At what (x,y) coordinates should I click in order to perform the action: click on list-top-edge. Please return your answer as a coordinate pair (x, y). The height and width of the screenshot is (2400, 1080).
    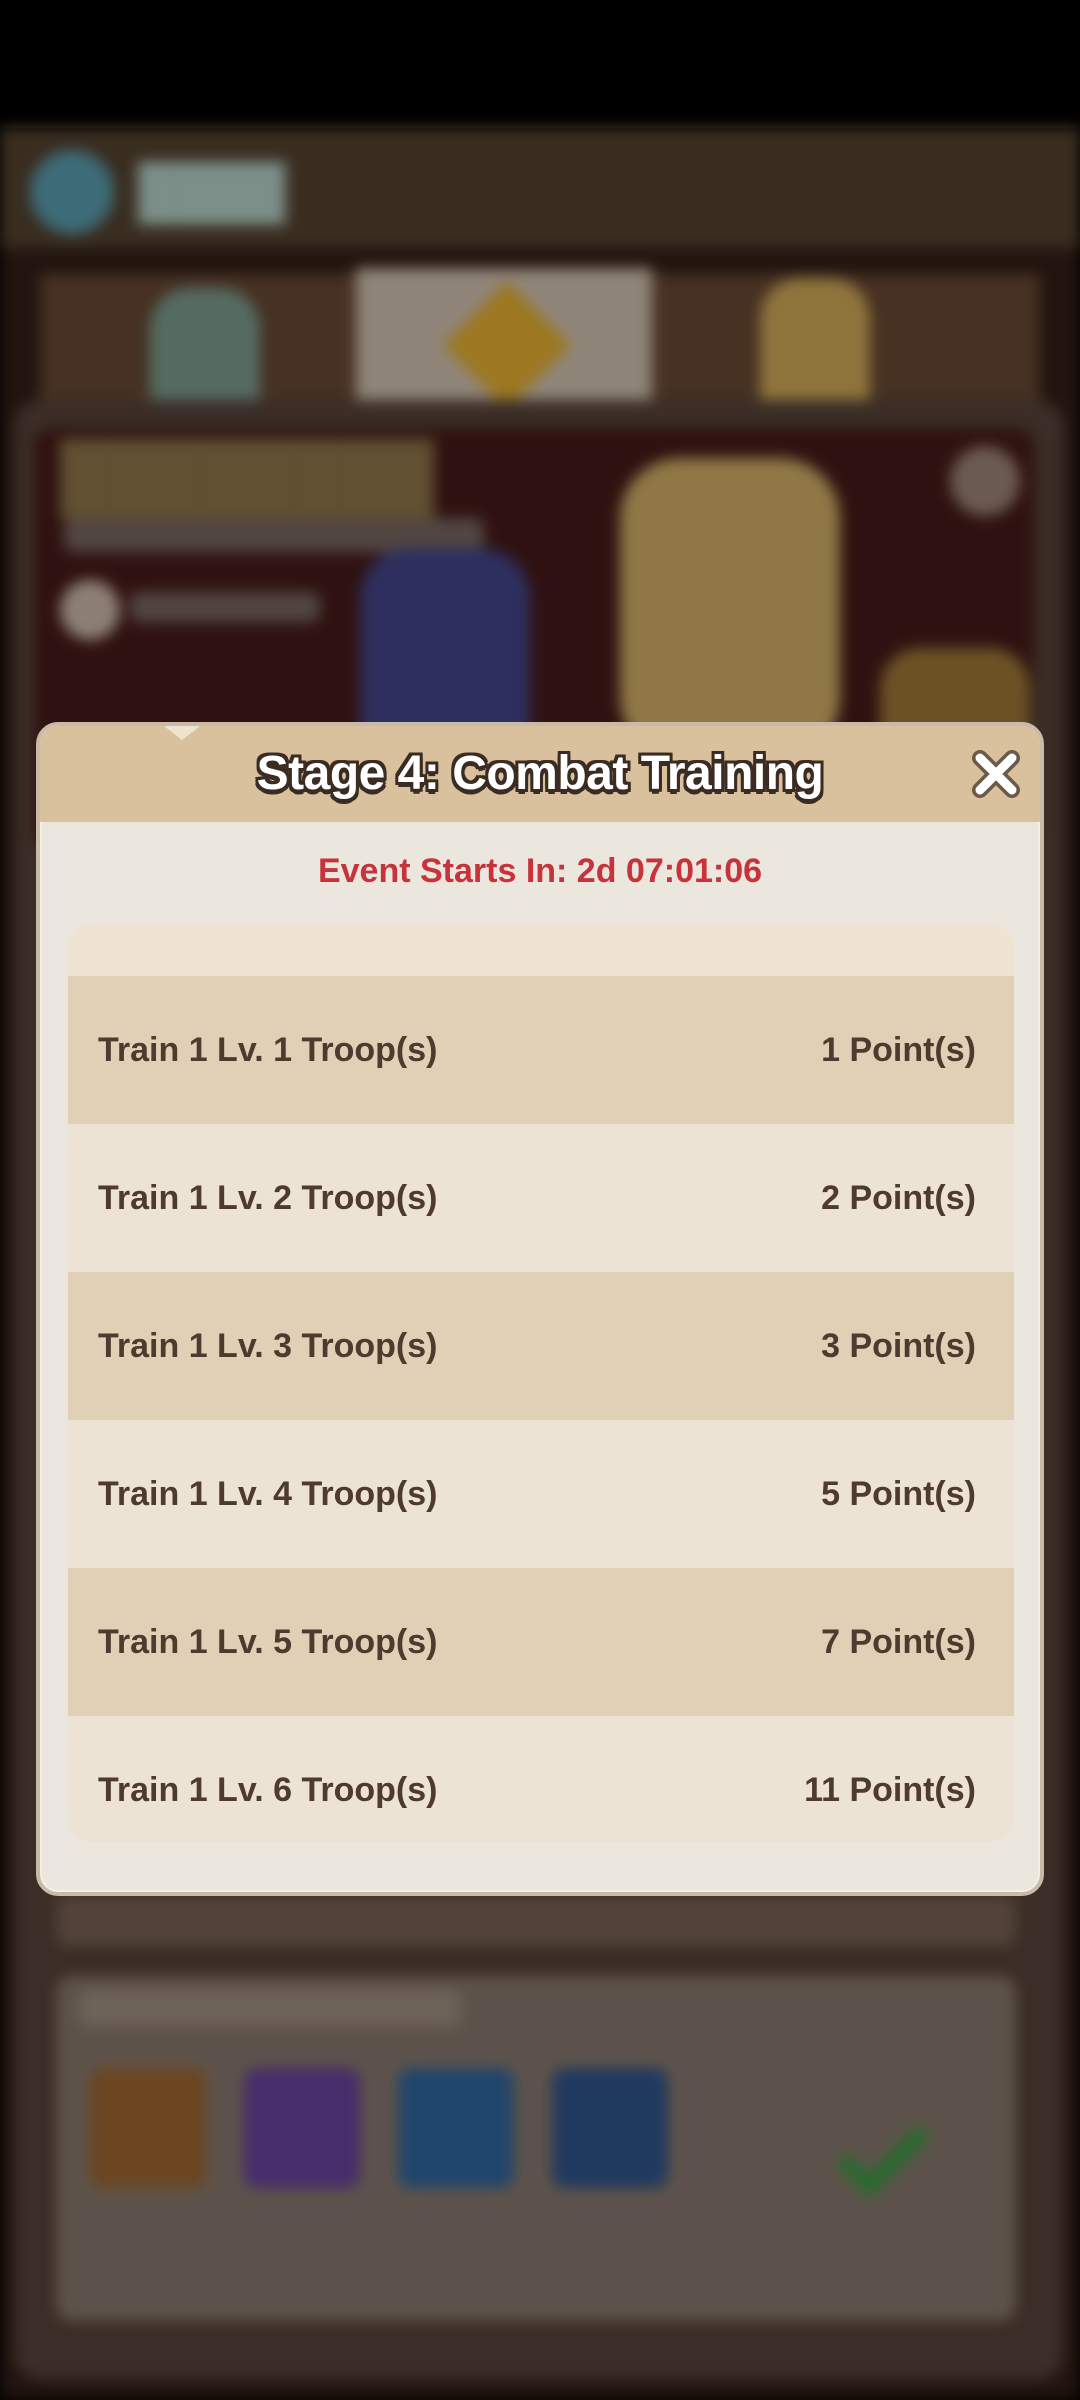
    Looking at the image, I should click on (541, 950).